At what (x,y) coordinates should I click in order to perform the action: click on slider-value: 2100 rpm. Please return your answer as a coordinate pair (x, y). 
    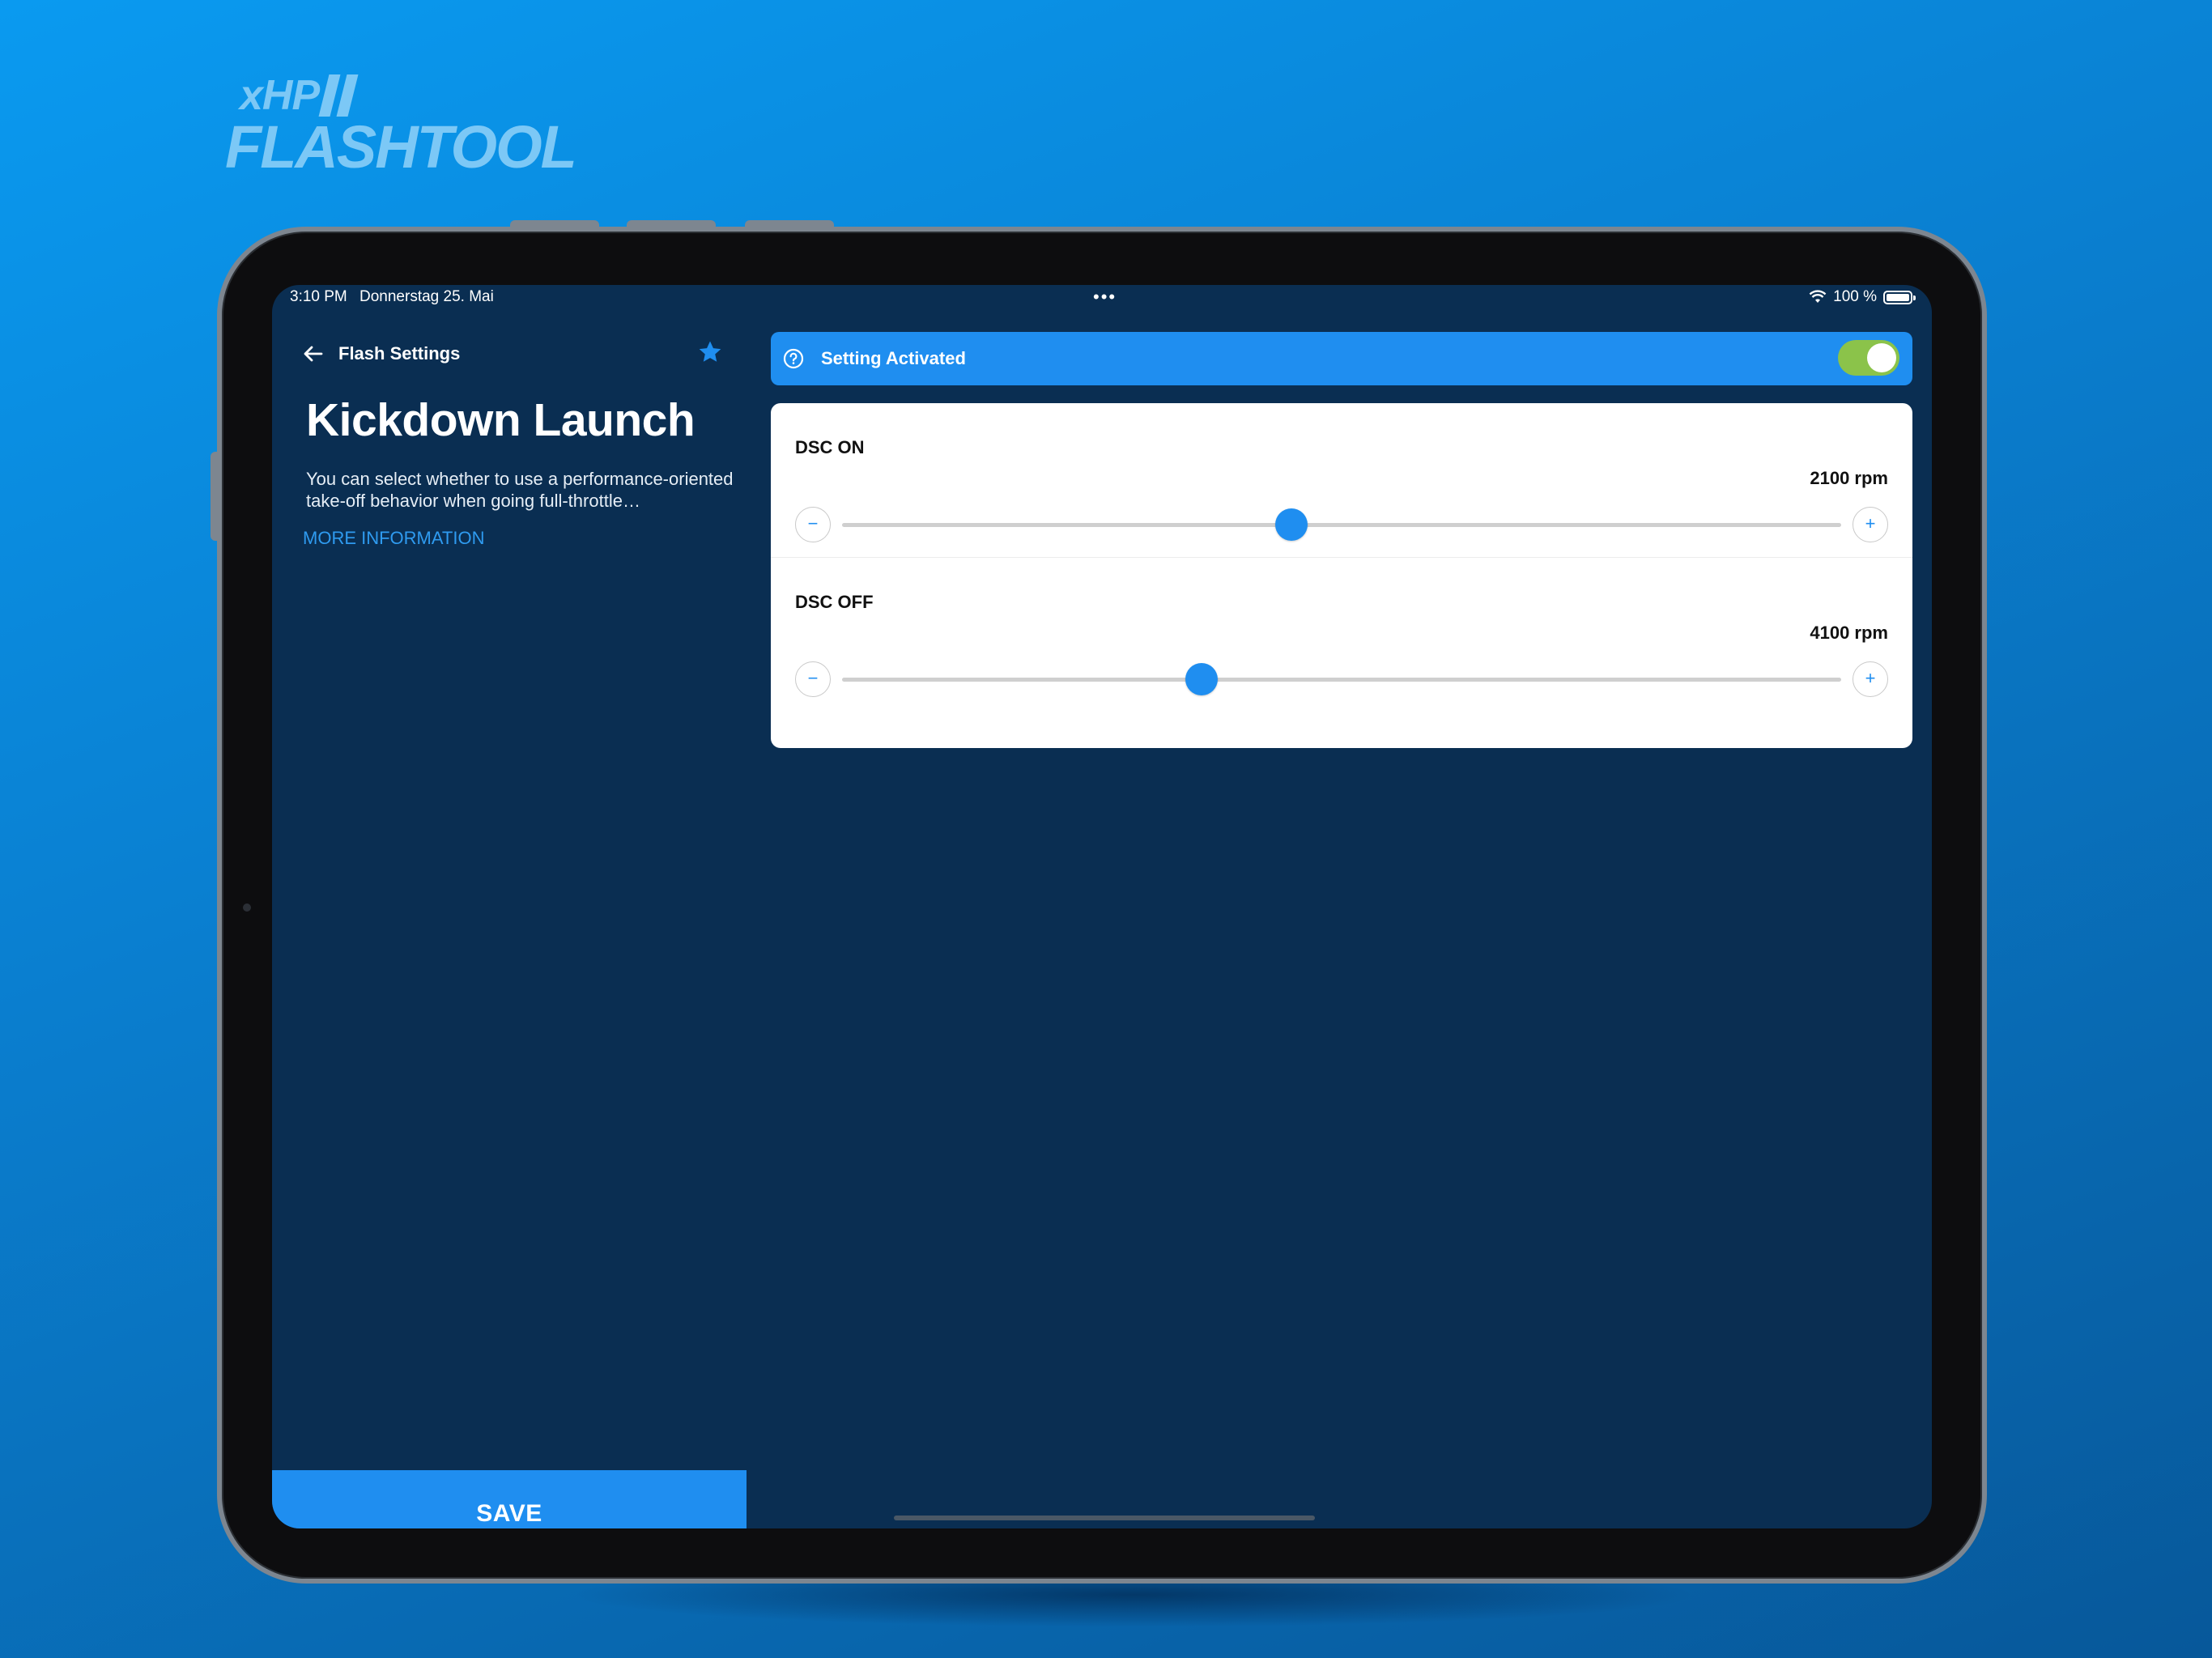
    Looking at the image, I should click on (1849, 478).